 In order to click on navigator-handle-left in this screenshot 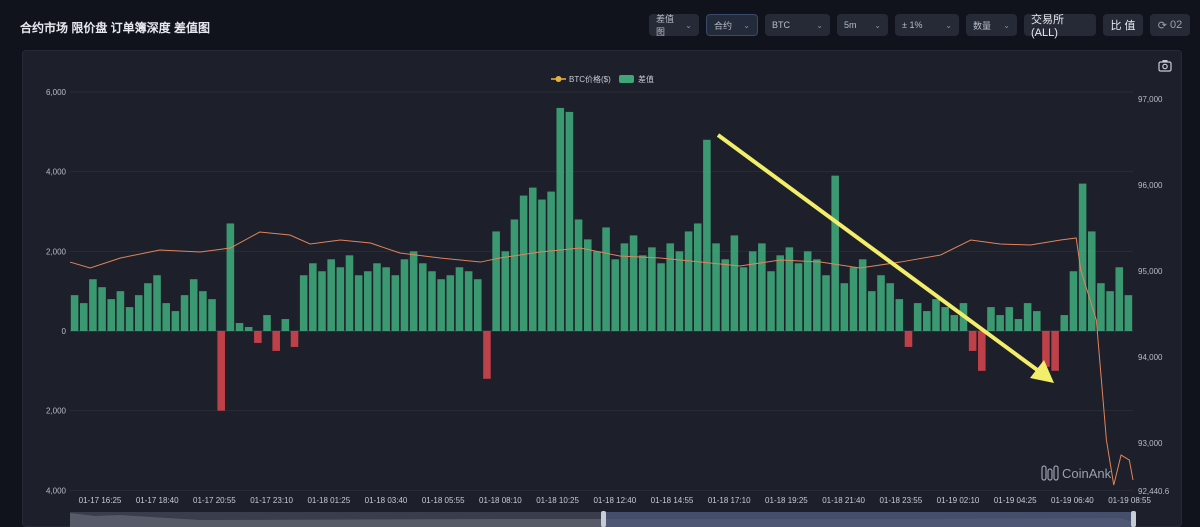, I will do `click(603, 519)`.